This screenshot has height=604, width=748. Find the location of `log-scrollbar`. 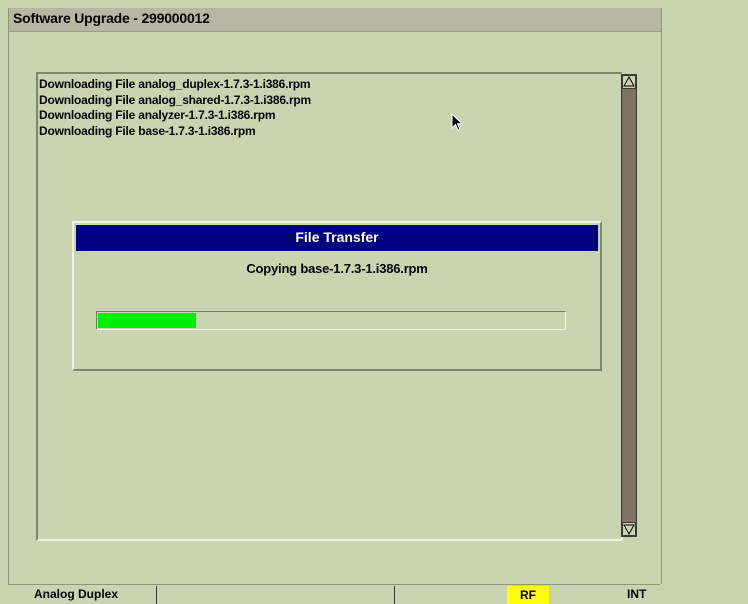

log-scrollbar is located at coordinates (629, 305).